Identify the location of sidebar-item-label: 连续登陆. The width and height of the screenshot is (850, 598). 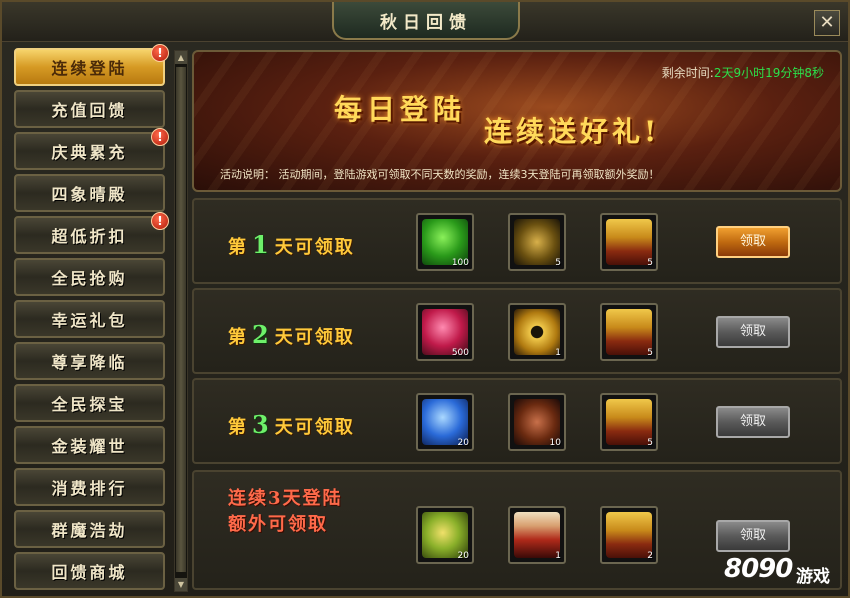
(89, 68).